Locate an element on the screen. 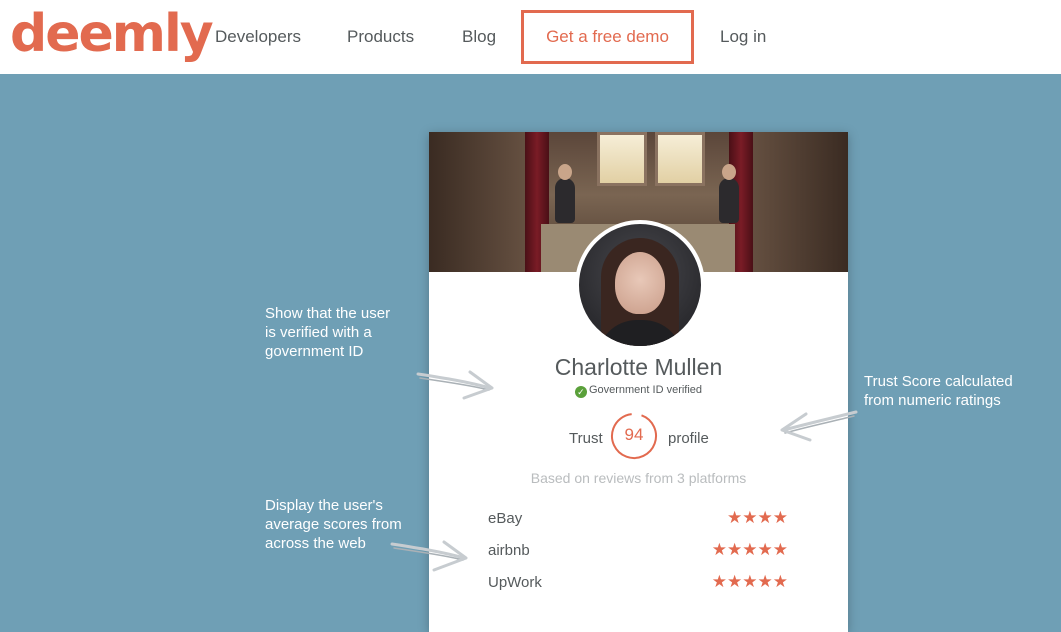 Image resolution: width=1061 pixels, height=632 pixels. check-icon: ✓ is located at coordinates (580, 392).